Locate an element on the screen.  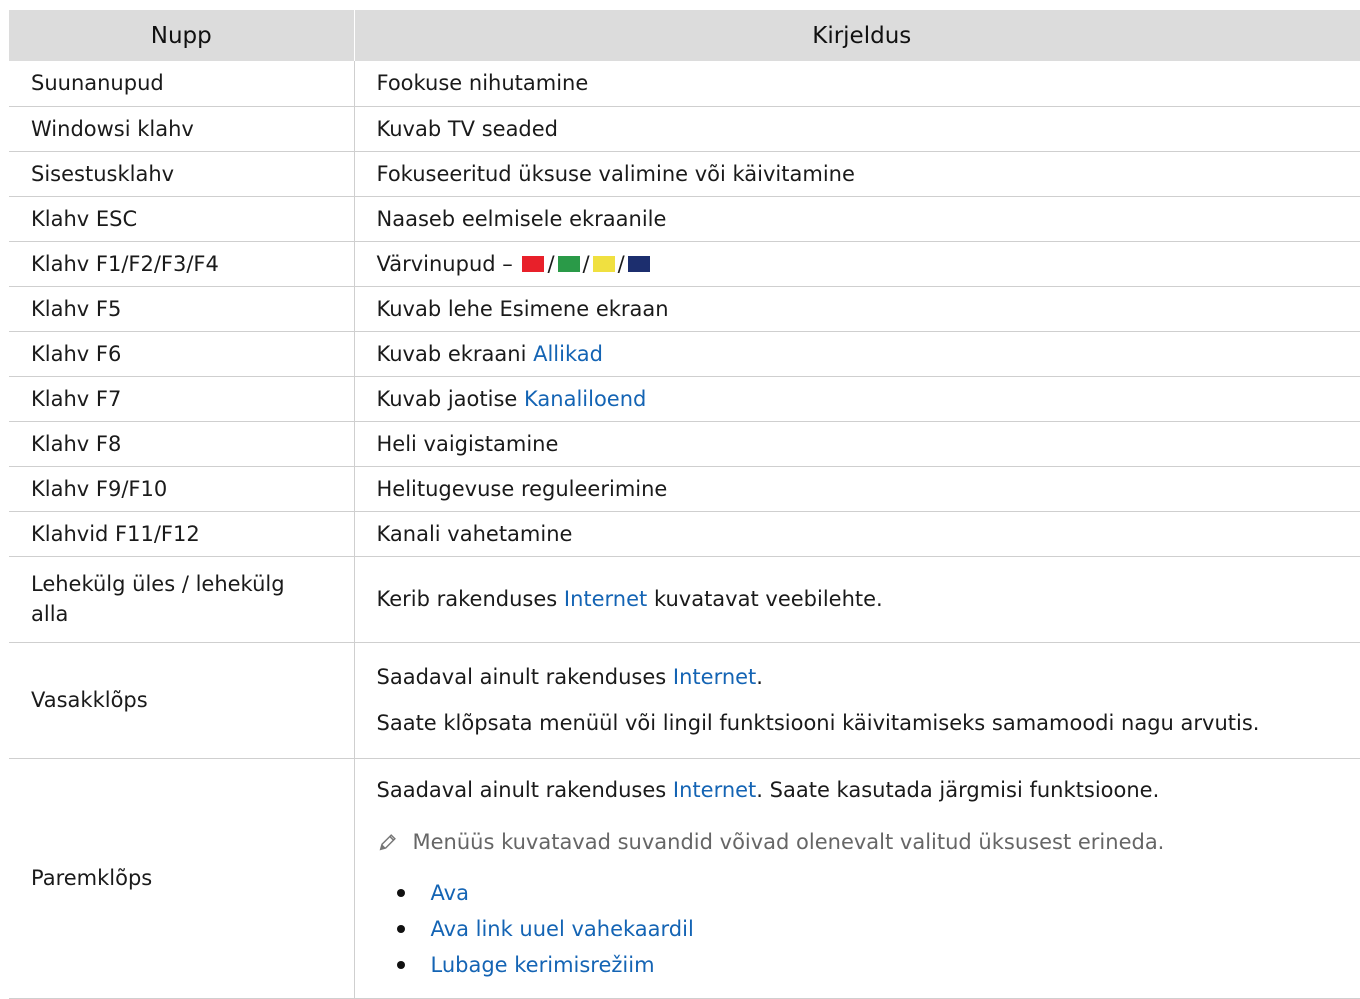
table-row: Klahv F9/F10 Helitugevuse reguleerimine is located at coordinates (684, 488).